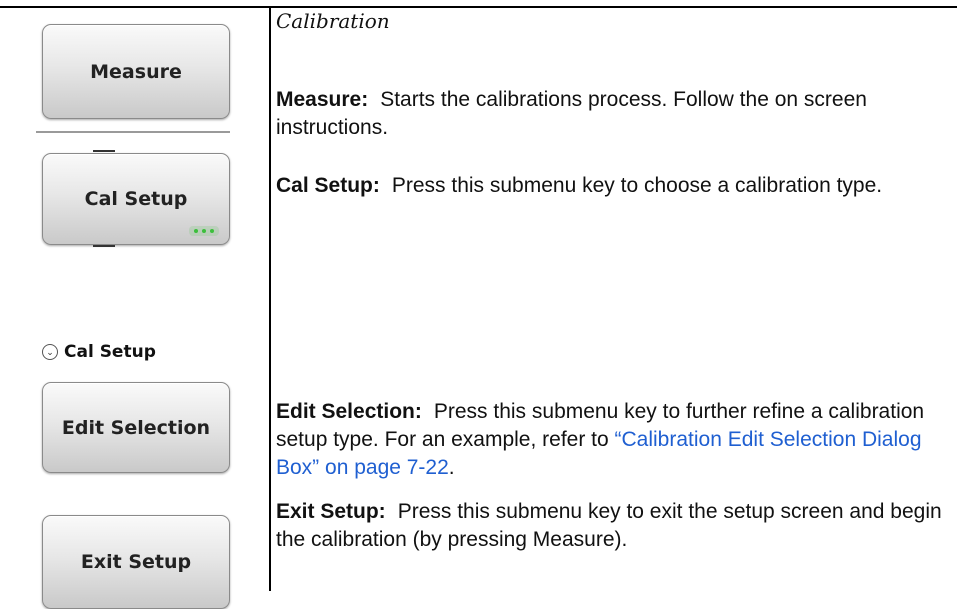 The image size is (957, 609). Describe the element at coordinates (478, 7) in the screenshot. I see `top-rule` at that location.